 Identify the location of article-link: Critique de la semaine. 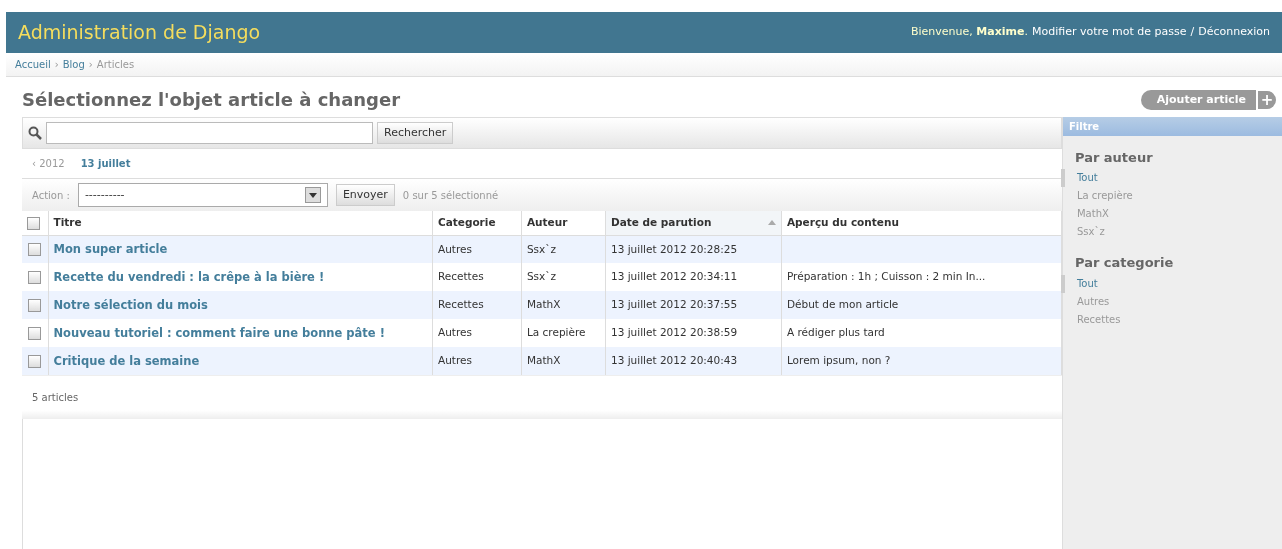
(126, 360).